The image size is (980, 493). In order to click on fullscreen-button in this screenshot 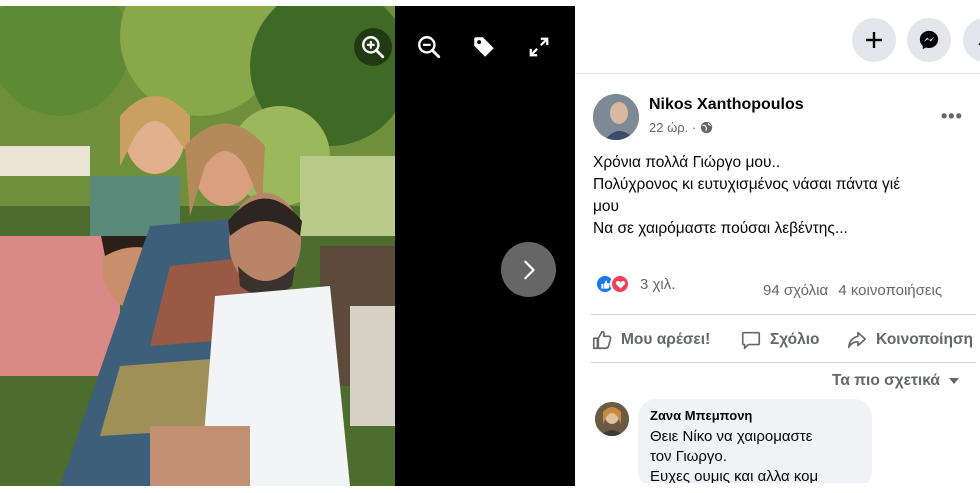, I will do `click(539, 47)`.